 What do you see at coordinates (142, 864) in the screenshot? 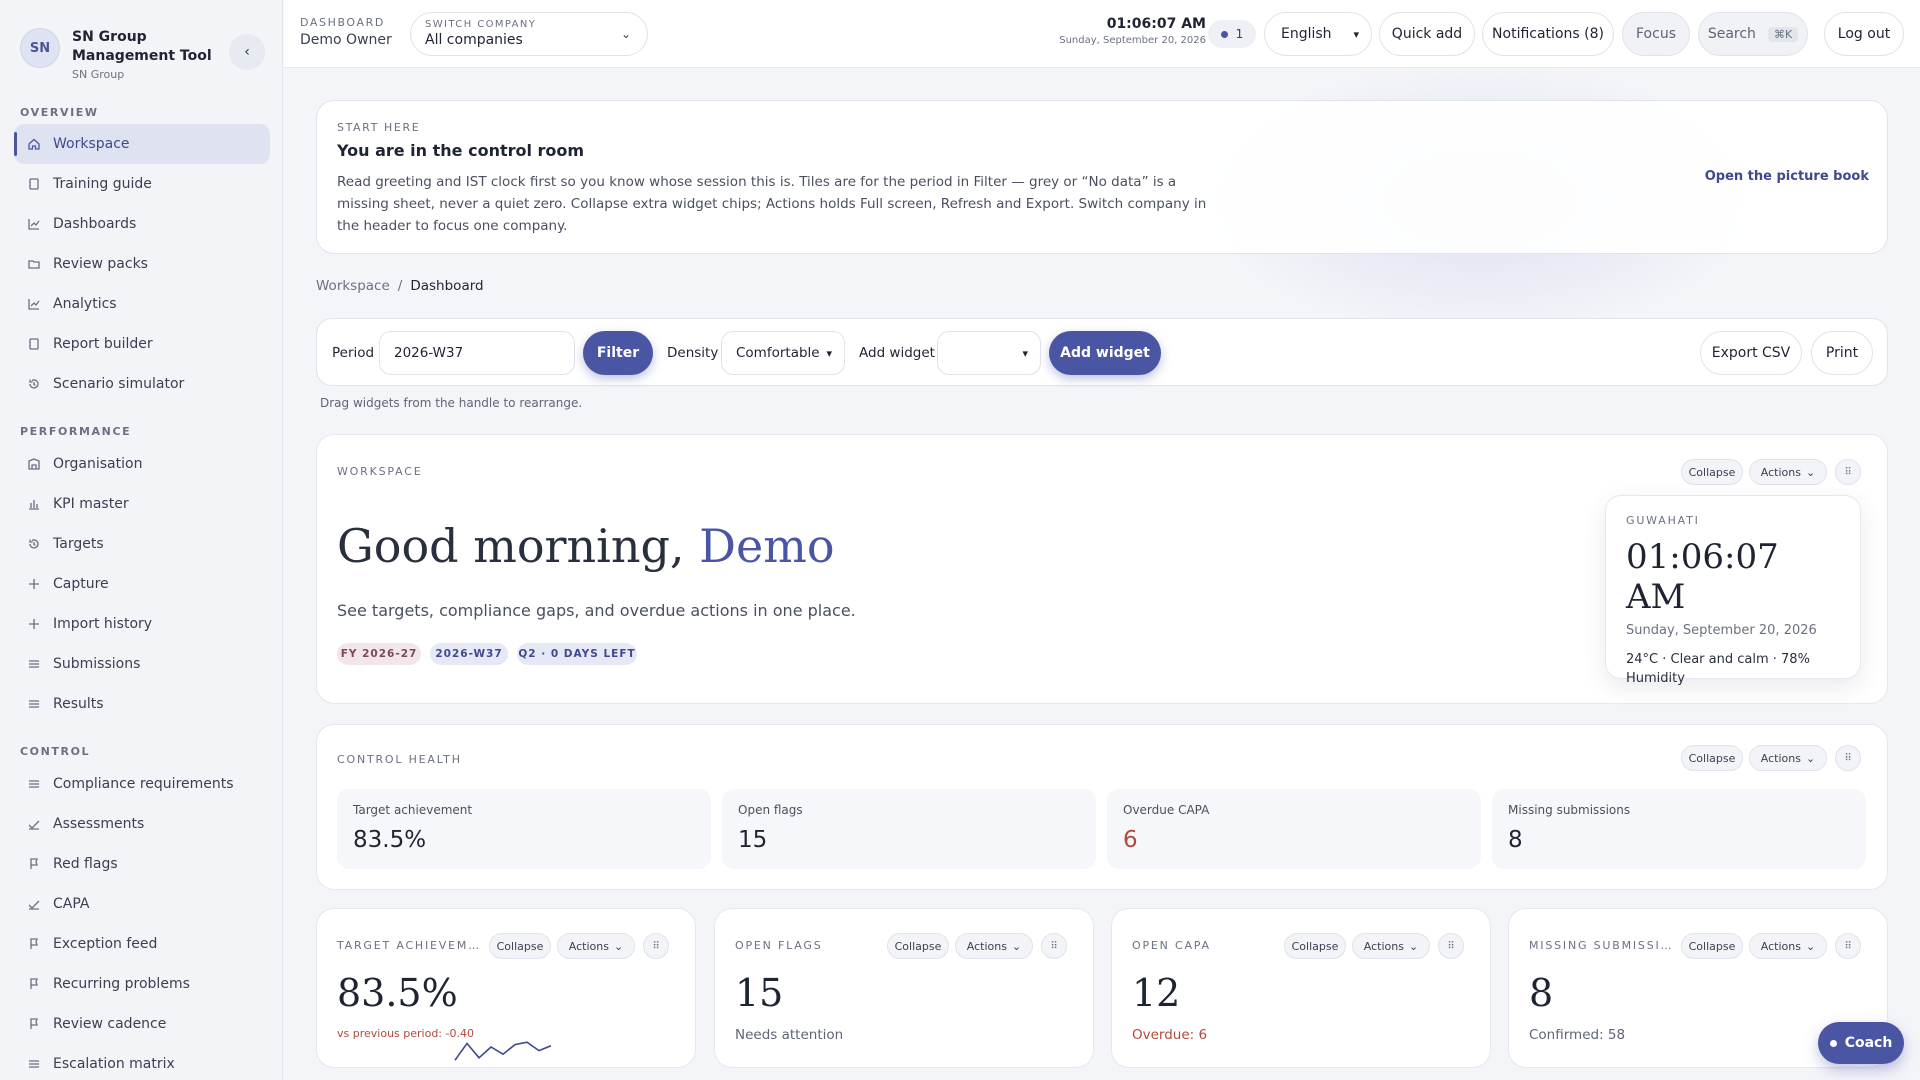
I see `sidebar-item-red-flags: Red flags` at bounding box center [142, 864].